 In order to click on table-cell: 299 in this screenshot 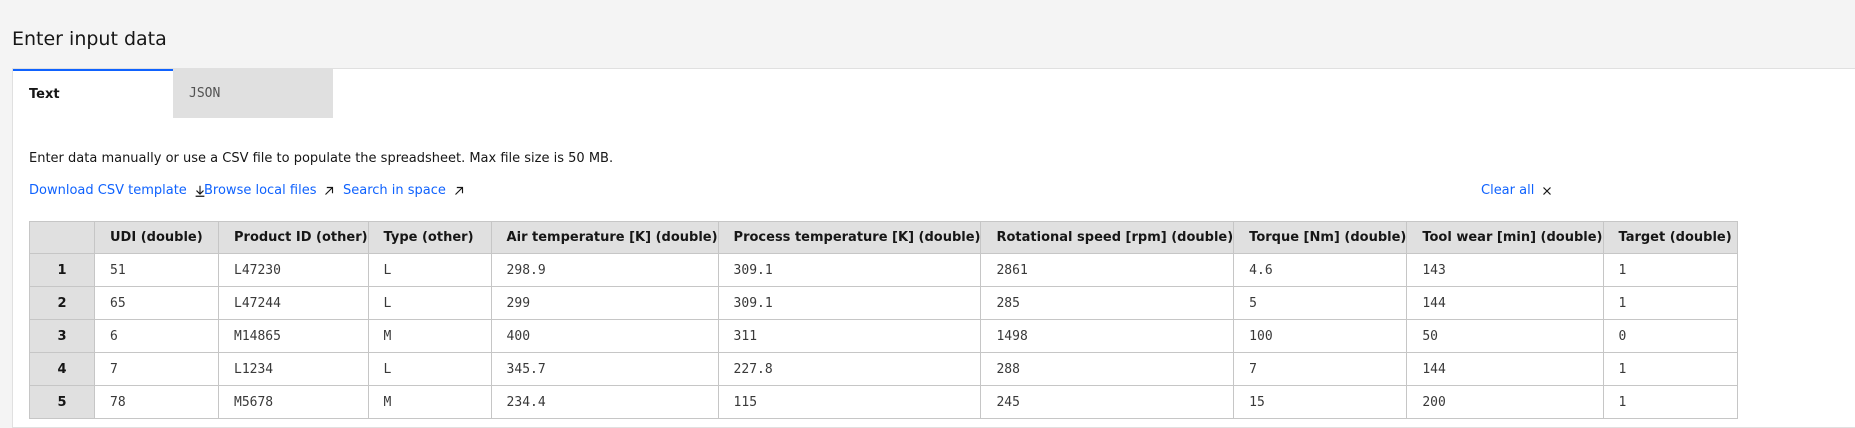, I will do `click(604, 303)`.